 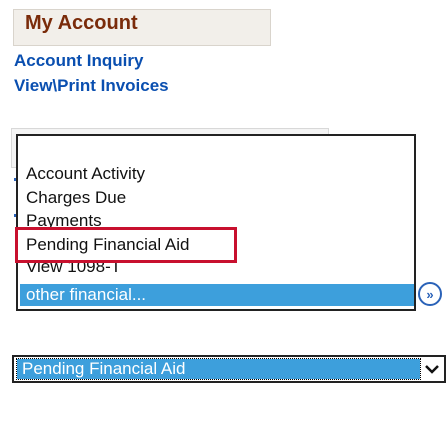 What do you see at coordinates (81, 23) in the screenshot?
I see `page-title: My Account` at bounding box center [81, 23].